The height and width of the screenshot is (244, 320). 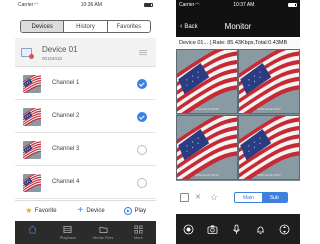 I want to click on nav-bar: Carrier ◠ 10:37 AM ‹ Back Monitor, so click(x=238, y=18).